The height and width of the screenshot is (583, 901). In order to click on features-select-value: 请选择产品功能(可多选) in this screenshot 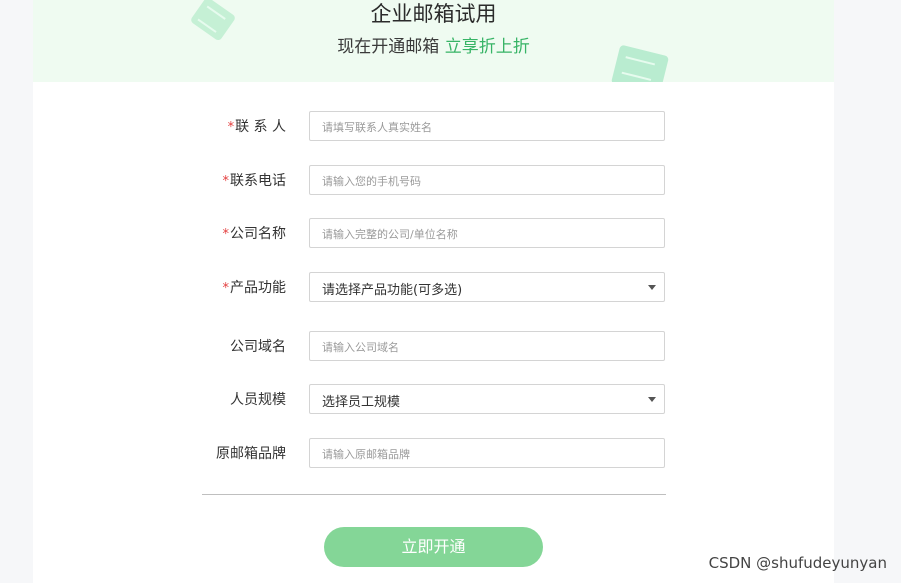, I will do `click(392, 290)`.